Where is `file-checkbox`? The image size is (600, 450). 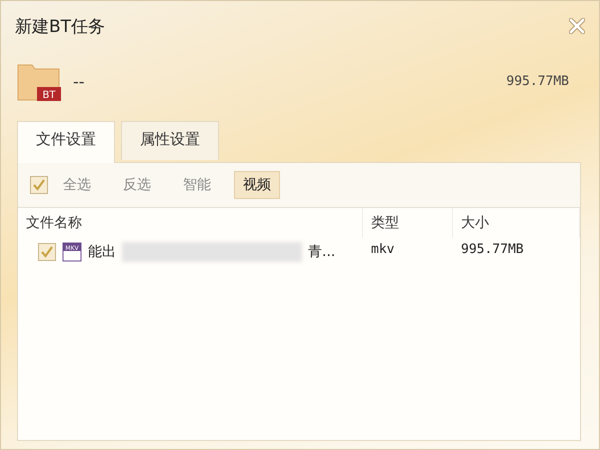 file-checkbox is located at coordinates (47, 252).